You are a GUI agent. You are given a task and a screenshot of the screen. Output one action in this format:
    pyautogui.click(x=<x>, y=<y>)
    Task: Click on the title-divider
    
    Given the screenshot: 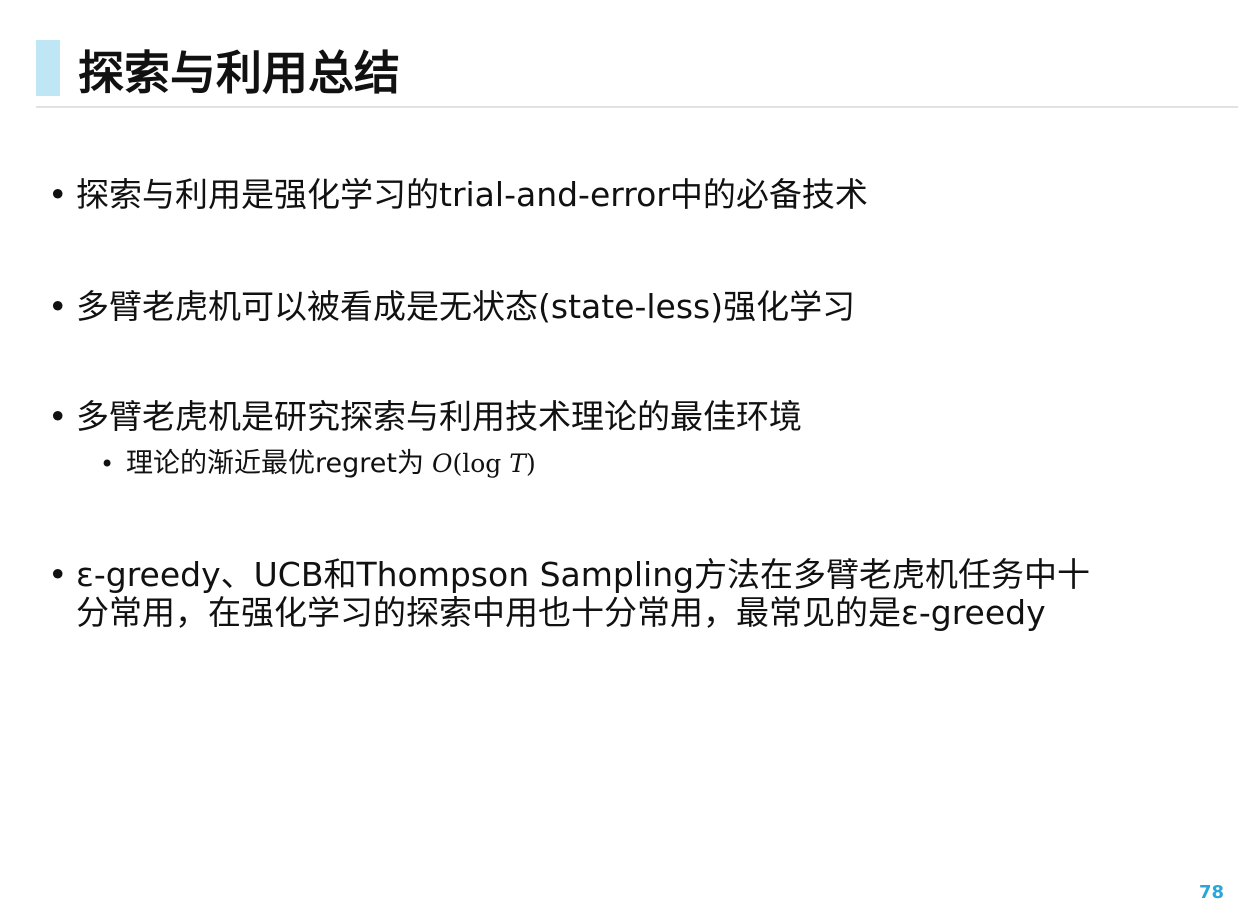 What is the action you would take?
    pyautogui.click(x=637, y=107)
    